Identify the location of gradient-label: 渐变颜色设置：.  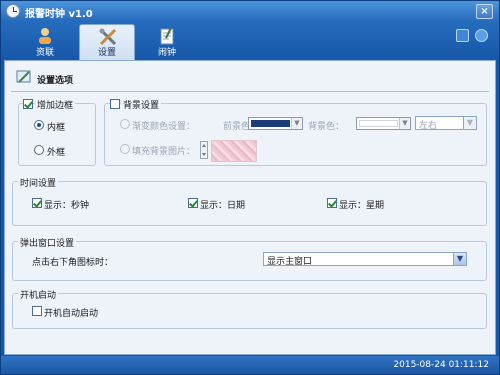
(164, 127).